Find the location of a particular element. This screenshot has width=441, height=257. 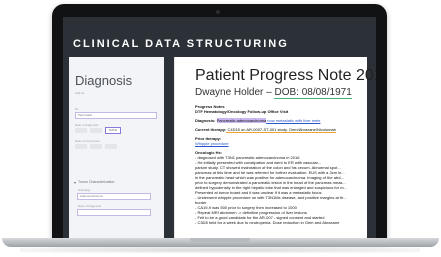

laptop-notch is located at coordinates (220, 240).